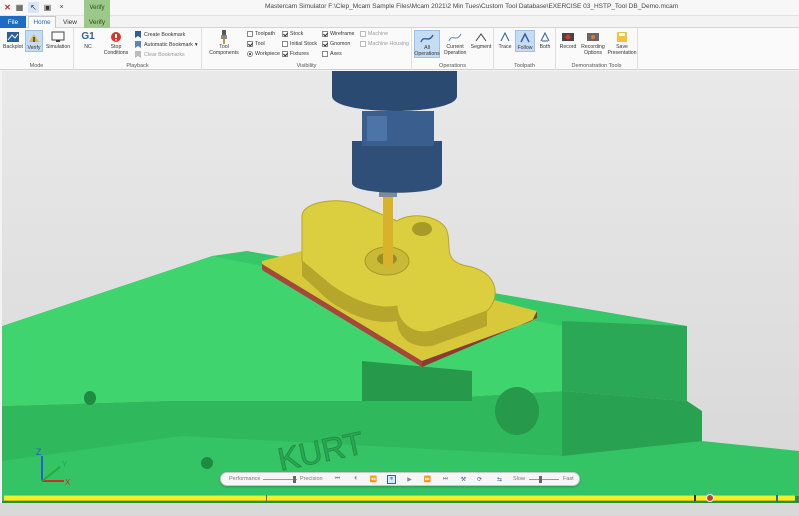 This screenshot has height=516, width=799. I want to click on skip-end-icon: ⏭, so click(445, 479).